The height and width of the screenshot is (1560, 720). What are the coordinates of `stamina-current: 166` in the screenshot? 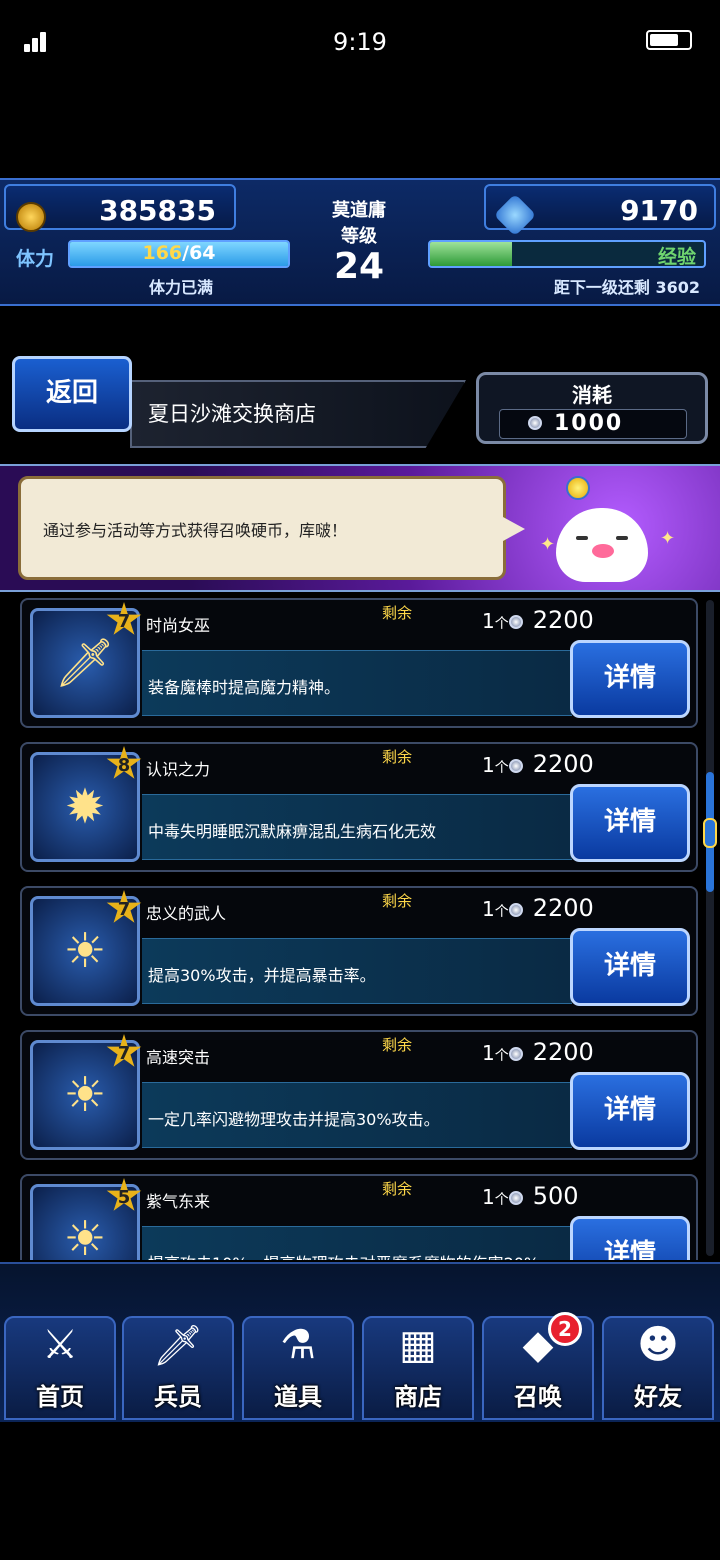 It's located at (162, 253).